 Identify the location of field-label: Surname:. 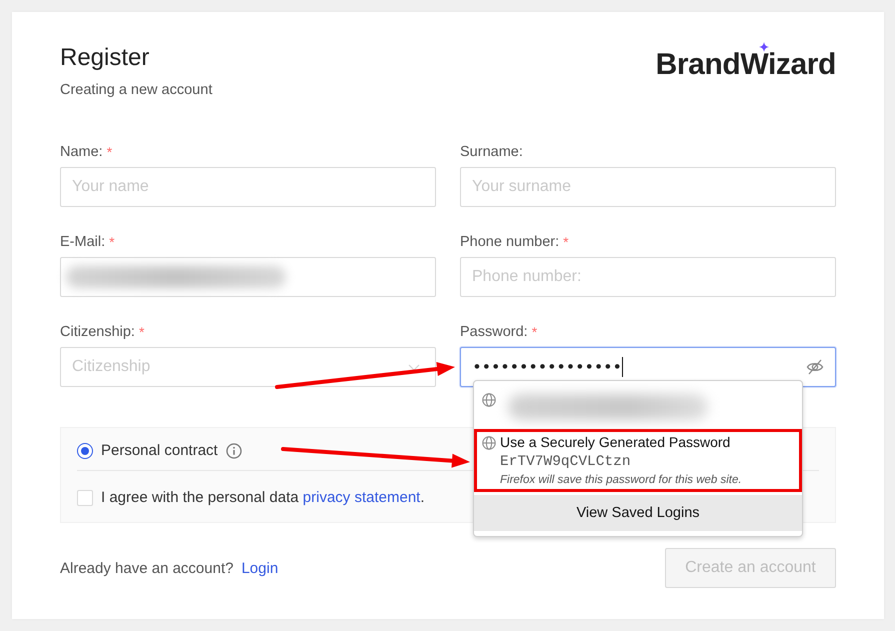
(491, 152).